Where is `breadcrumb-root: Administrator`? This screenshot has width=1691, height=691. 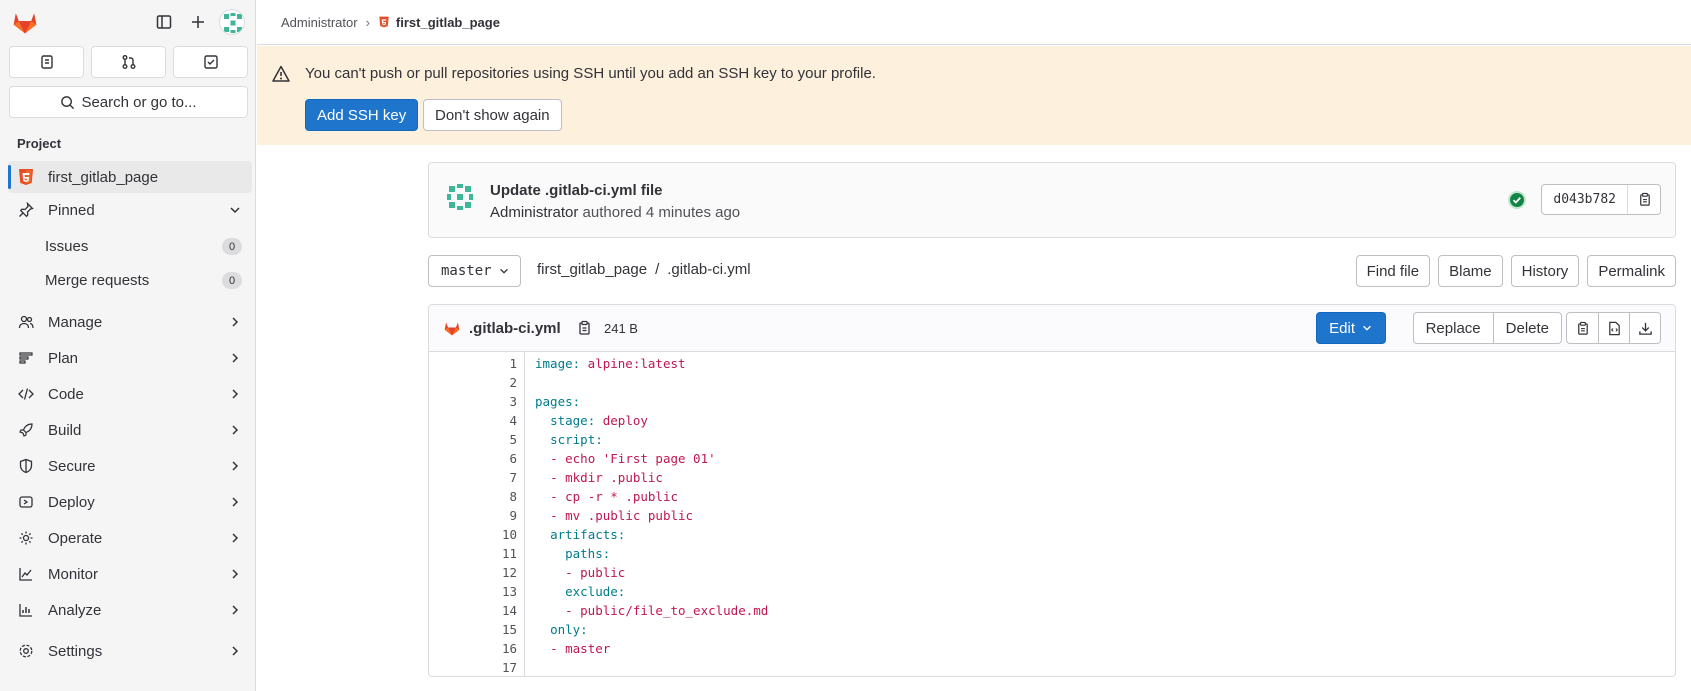
breadcrumb-root: Administrator is located at coordinates (319, 22).